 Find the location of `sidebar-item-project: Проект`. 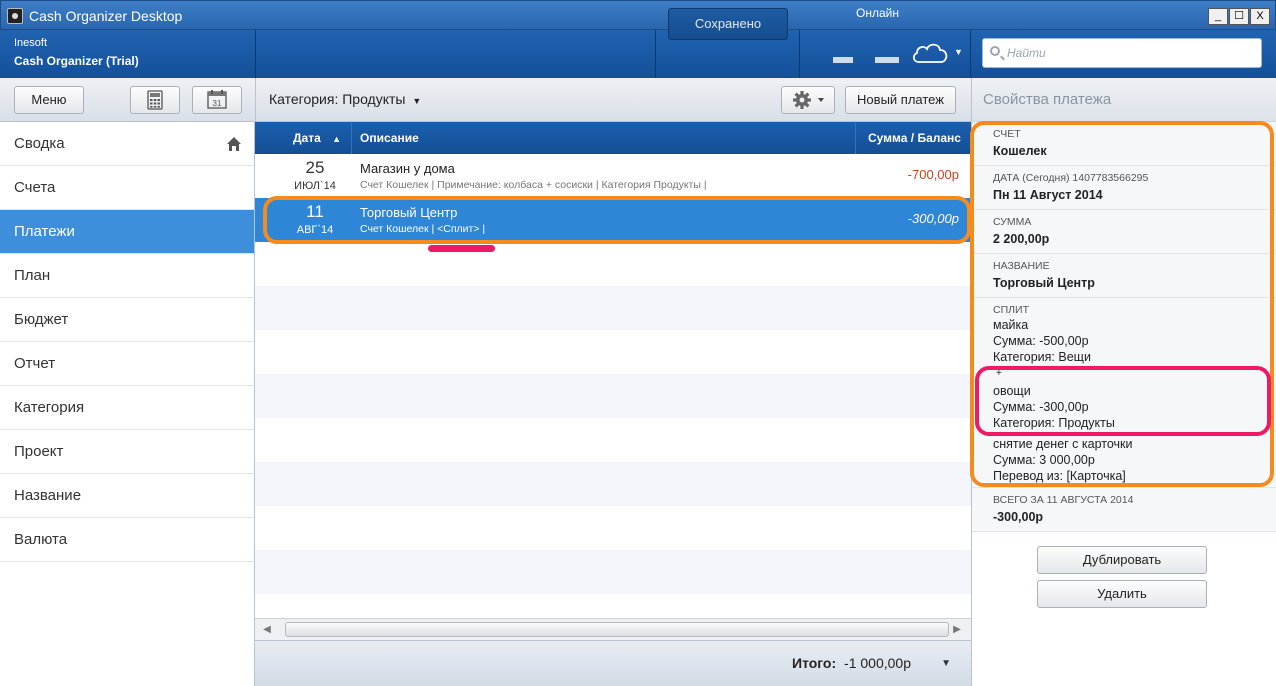

sidebar-item-project: Проект is located at coordinates (127, 452).